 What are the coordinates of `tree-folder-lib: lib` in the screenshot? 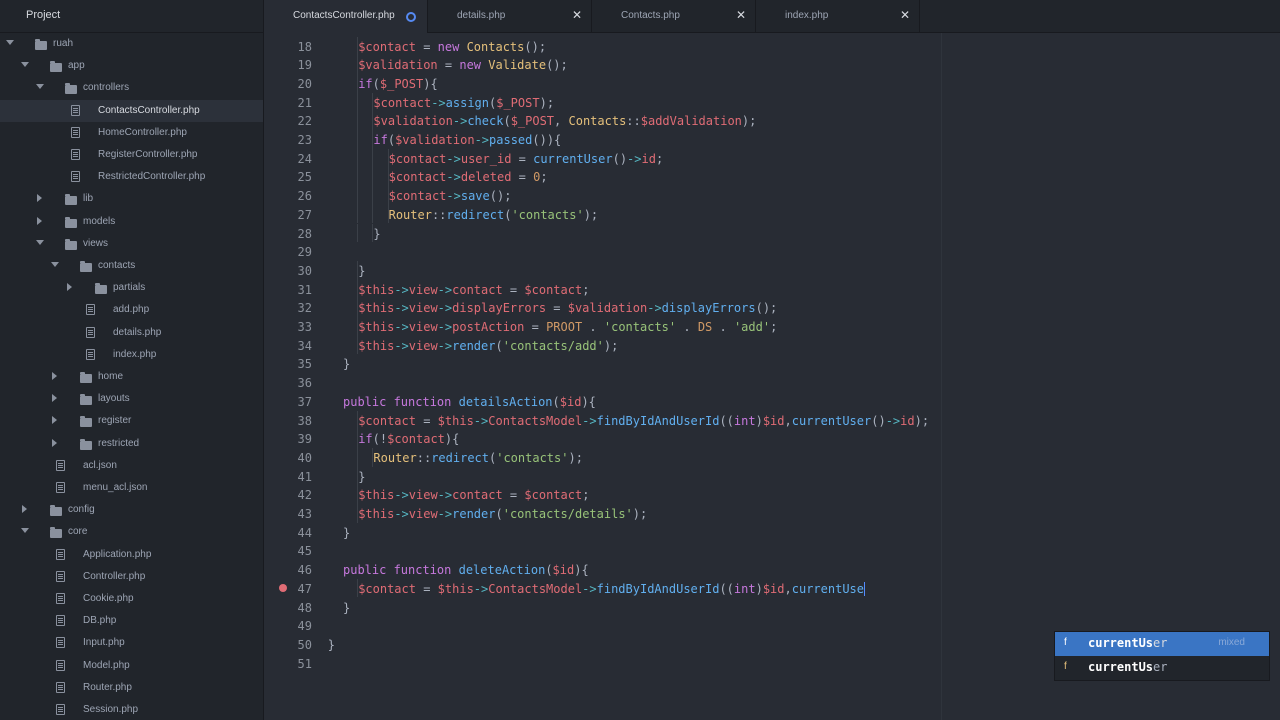 It's located at (131, 199).